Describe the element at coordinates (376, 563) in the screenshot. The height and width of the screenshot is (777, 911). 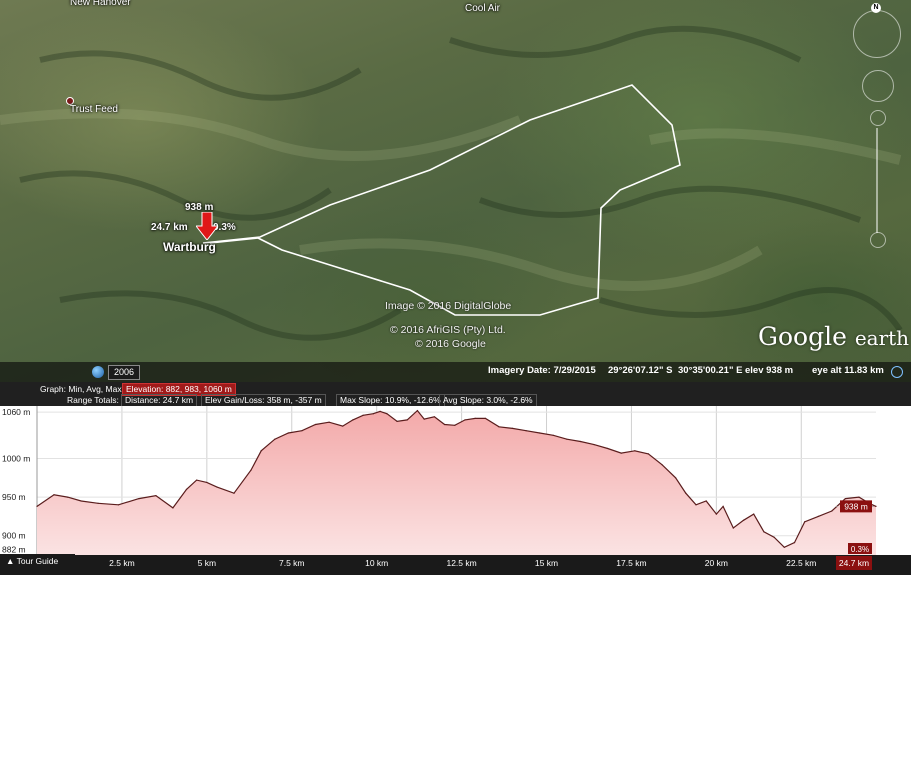
I see `x-tick-label: 10 km` at that location.